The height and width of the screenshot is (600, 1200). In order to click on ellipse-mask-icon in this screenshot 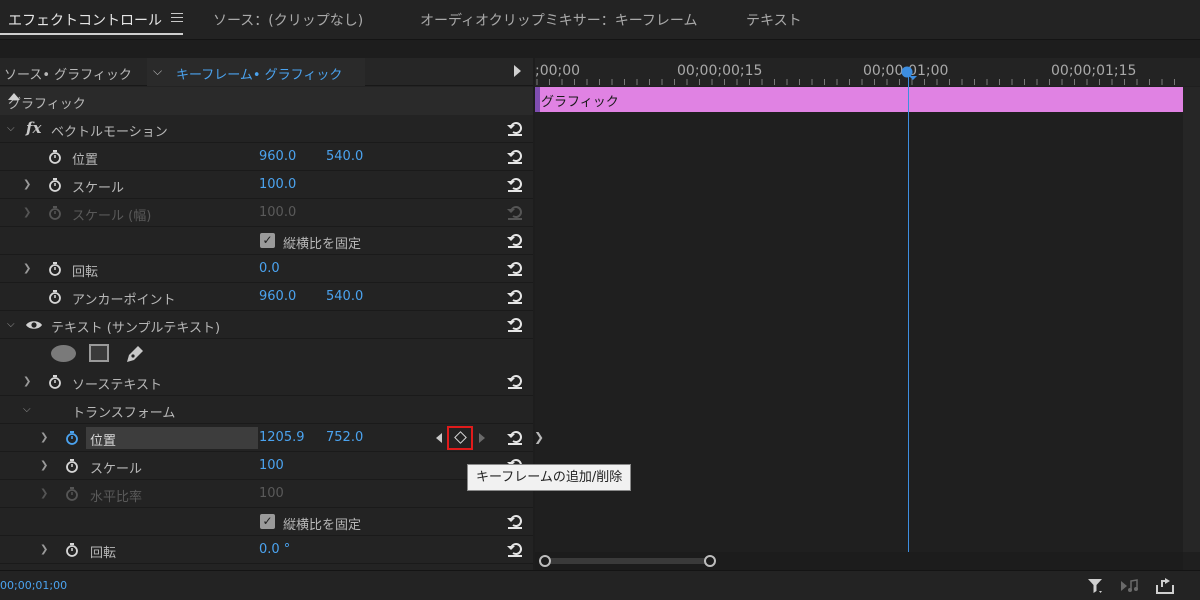, I will do `click(63, 353)`.